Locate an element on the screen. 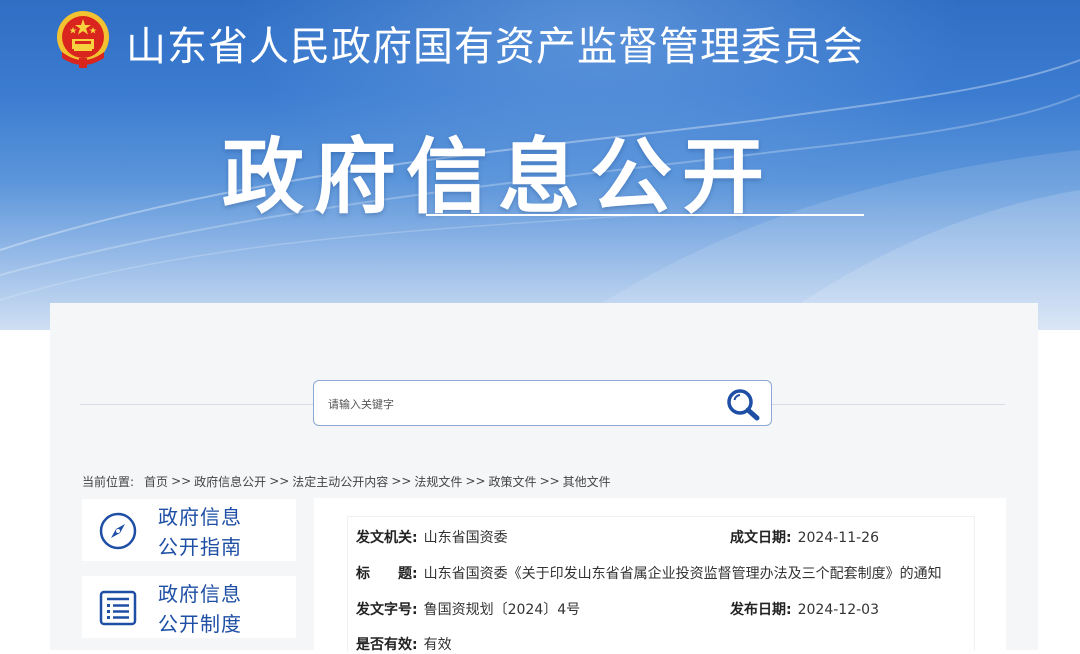  created-date-row: 成文日期: 2024-11-26 is located at coordinates (804, 537).